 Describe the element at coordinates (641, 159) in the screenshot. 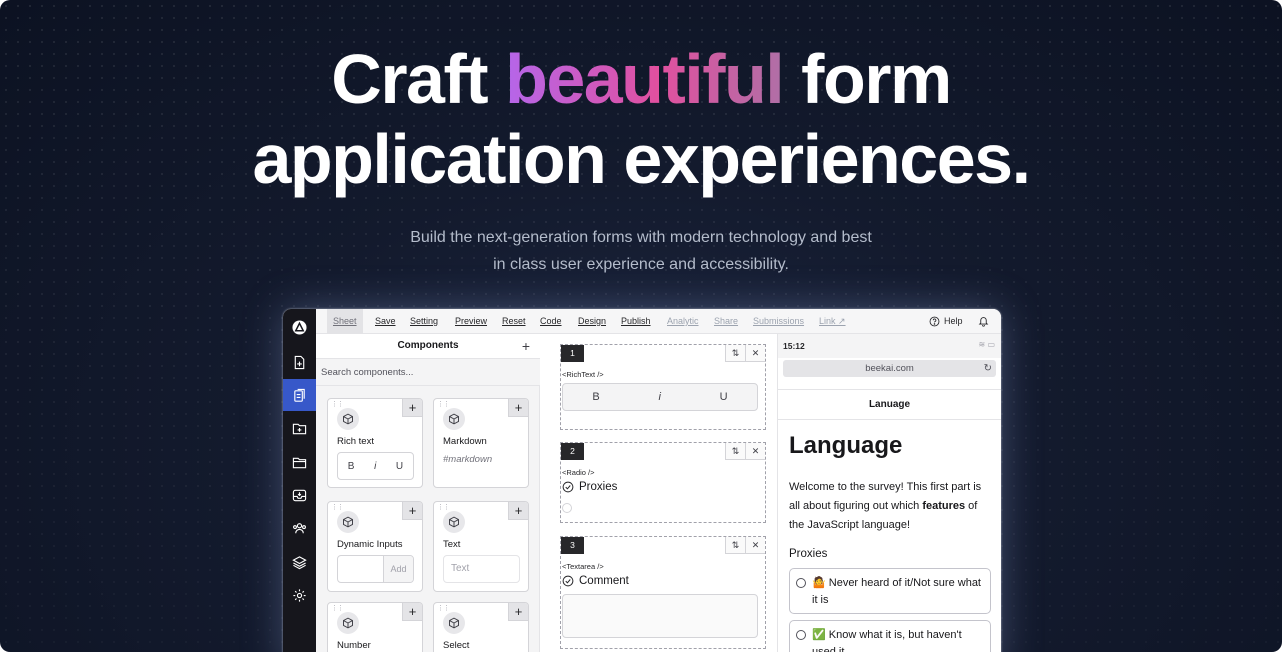

I see `headline-line-2: application experiences.` at that location.